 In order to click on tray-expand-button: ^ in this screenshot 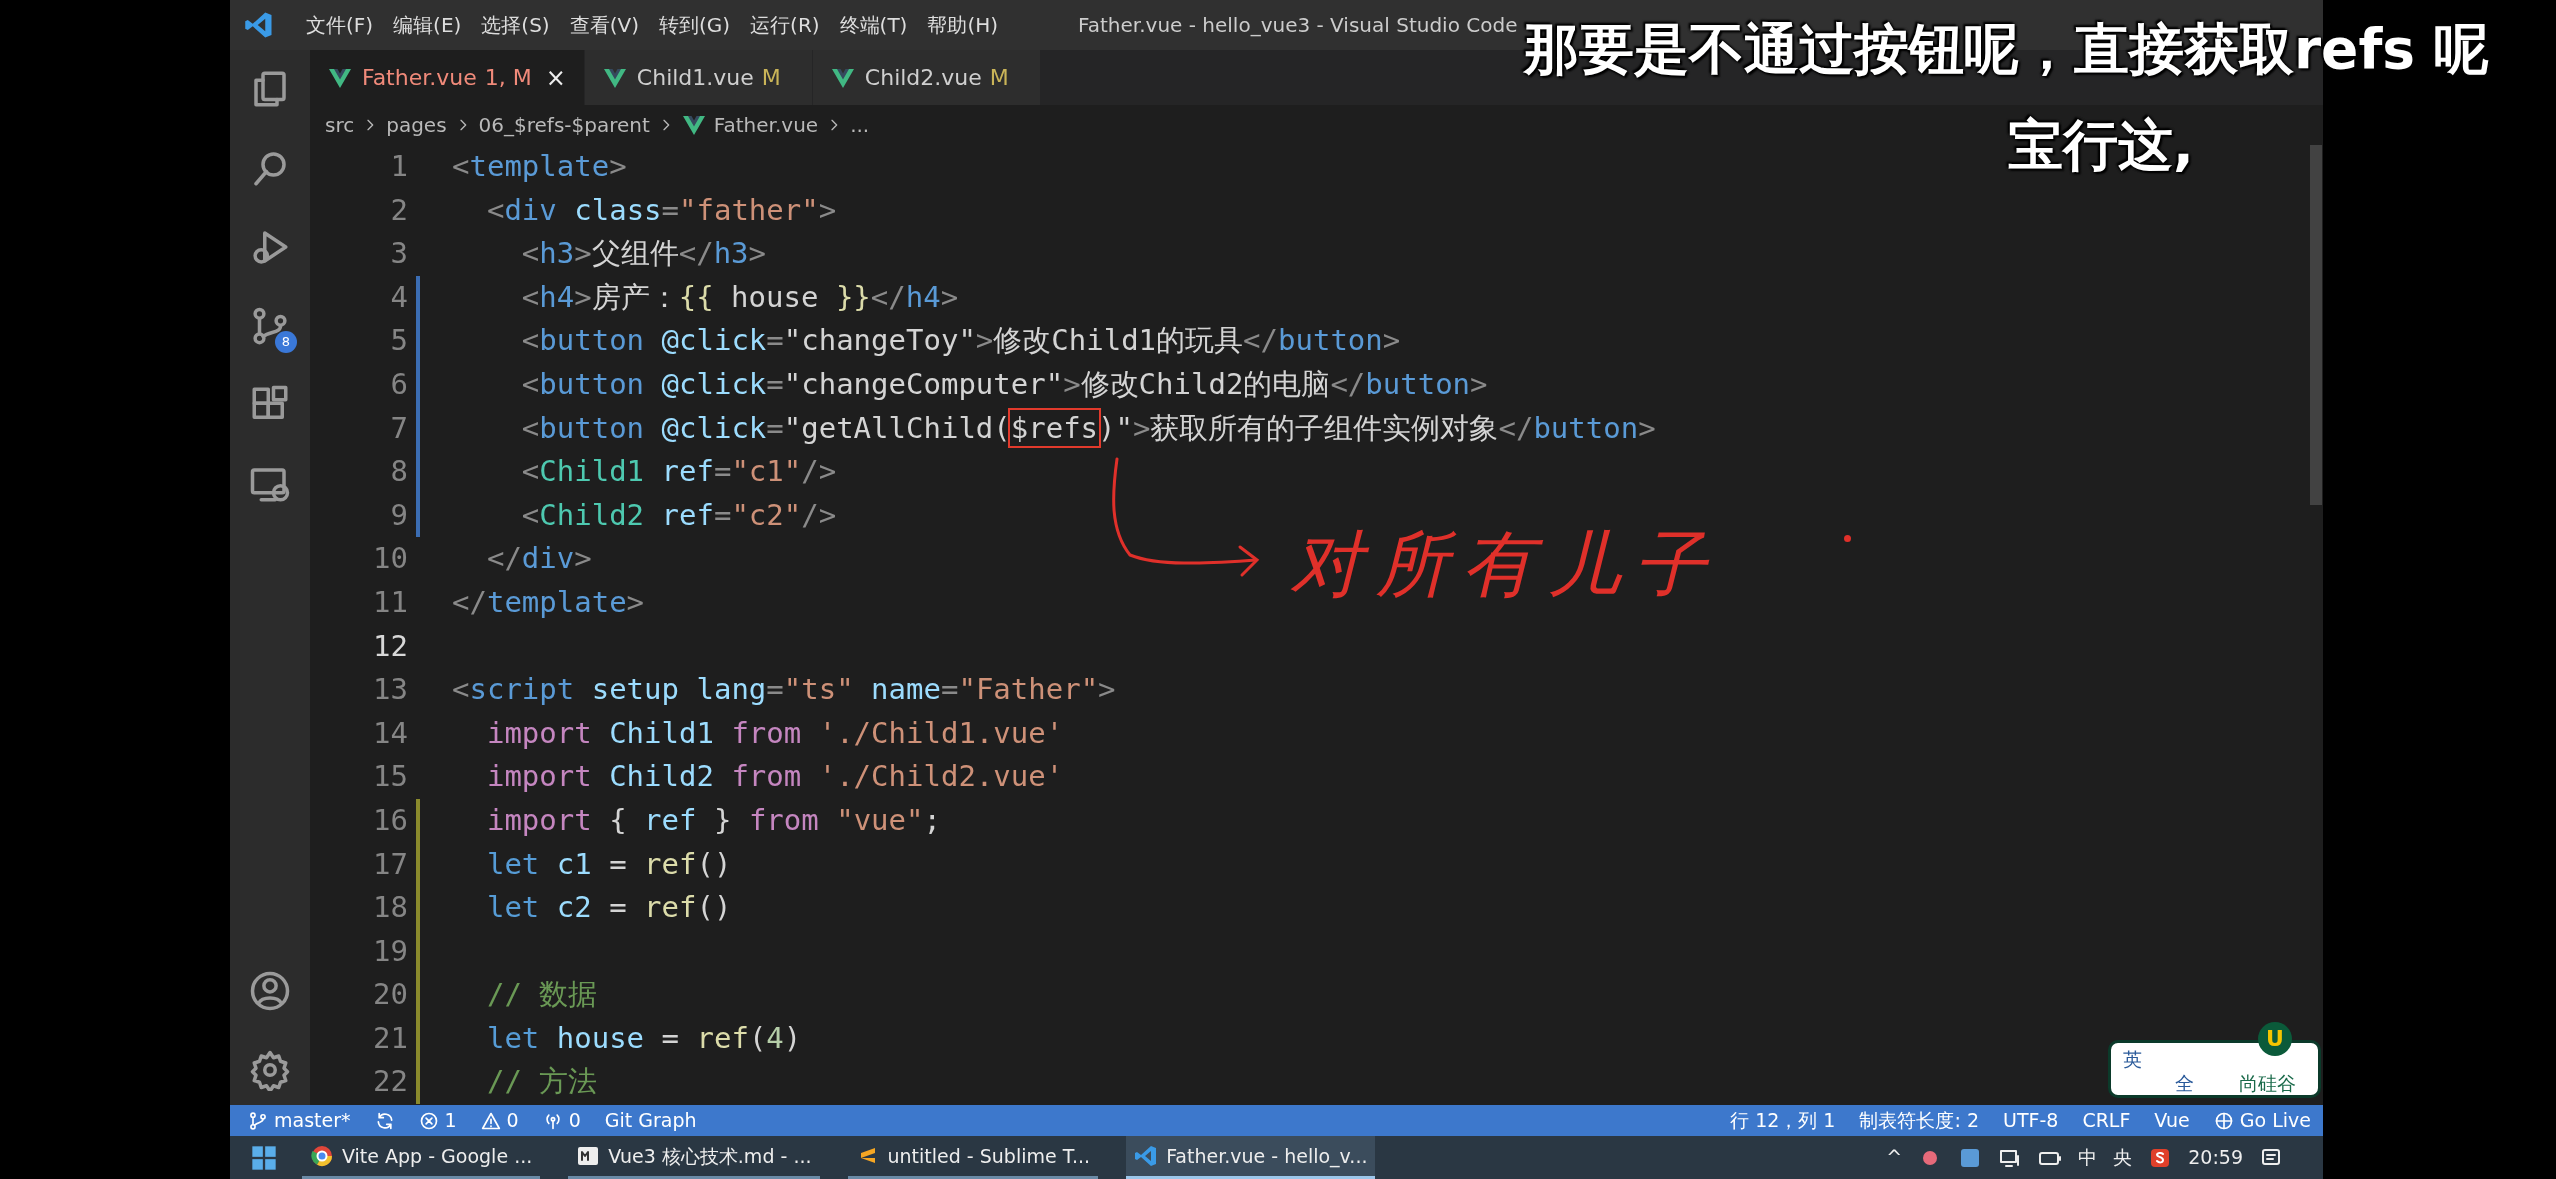, I will do `click(1894, 1157)`.